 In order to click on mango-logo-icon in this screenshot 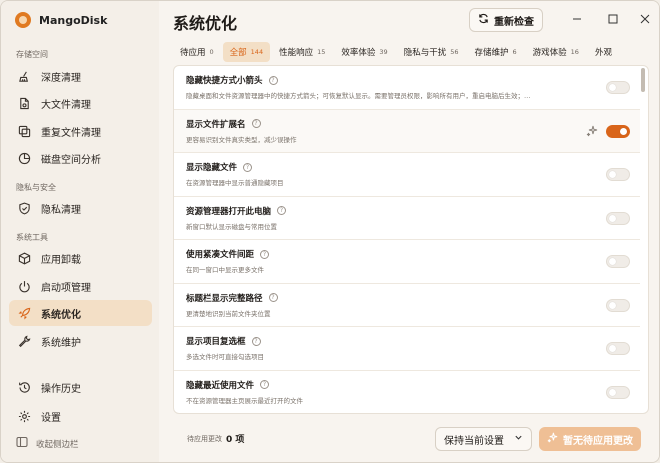, I will do `click(23, 20)`.